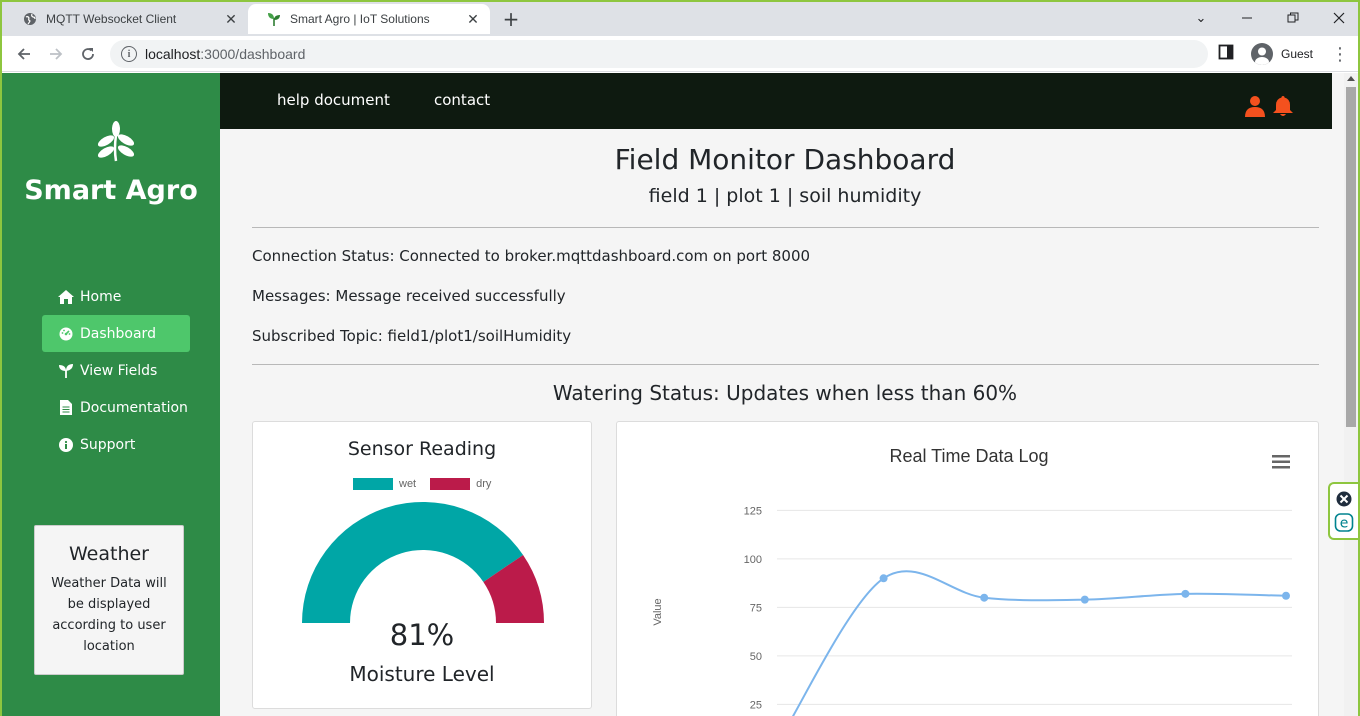 The width and height of the screenshot is (1360, 716). I want to click on gauge-legend: wet dry, so click(422, 484).